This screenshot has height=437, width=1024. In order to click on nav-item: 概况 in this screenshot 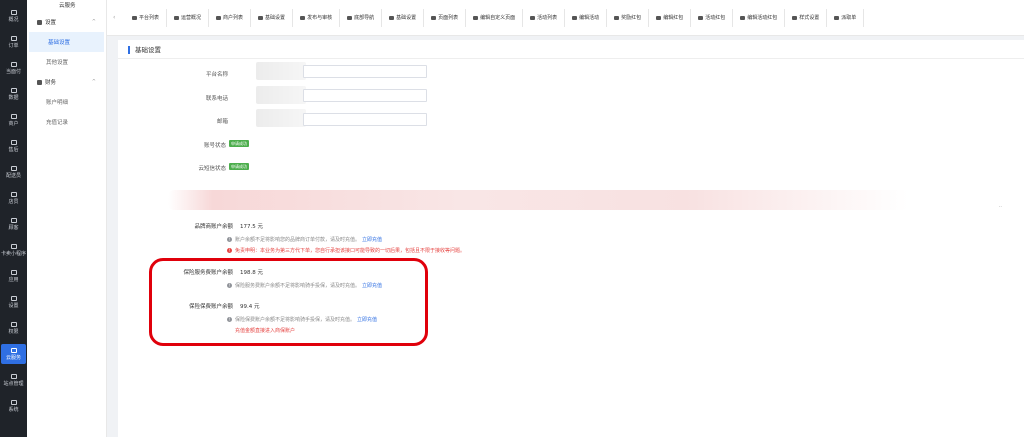, I will do `click(13, 16)`.